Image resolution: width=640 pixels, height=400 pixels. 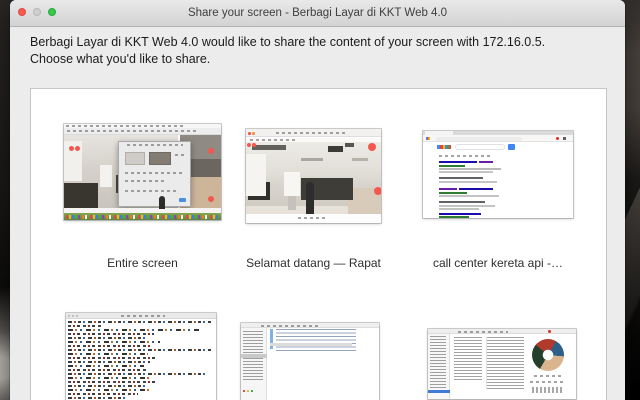 What do you see at coordinates (549, 331) in the screenshot?
I see `mini-red-status-dot` at bounding box center [549, 331].